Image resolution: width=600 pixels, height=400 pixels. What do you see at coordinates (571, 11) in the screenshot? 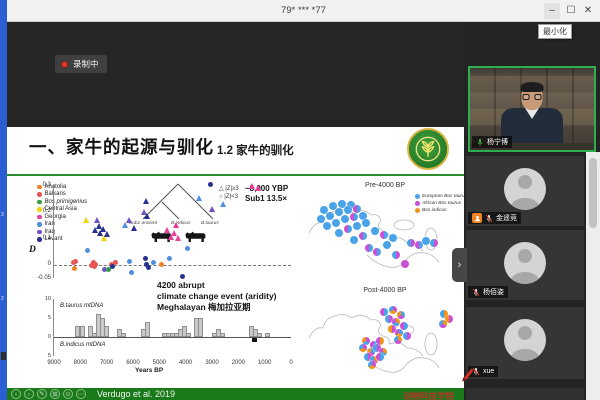
I see `maximize-button: ☐` at bounding box center [571, 11].